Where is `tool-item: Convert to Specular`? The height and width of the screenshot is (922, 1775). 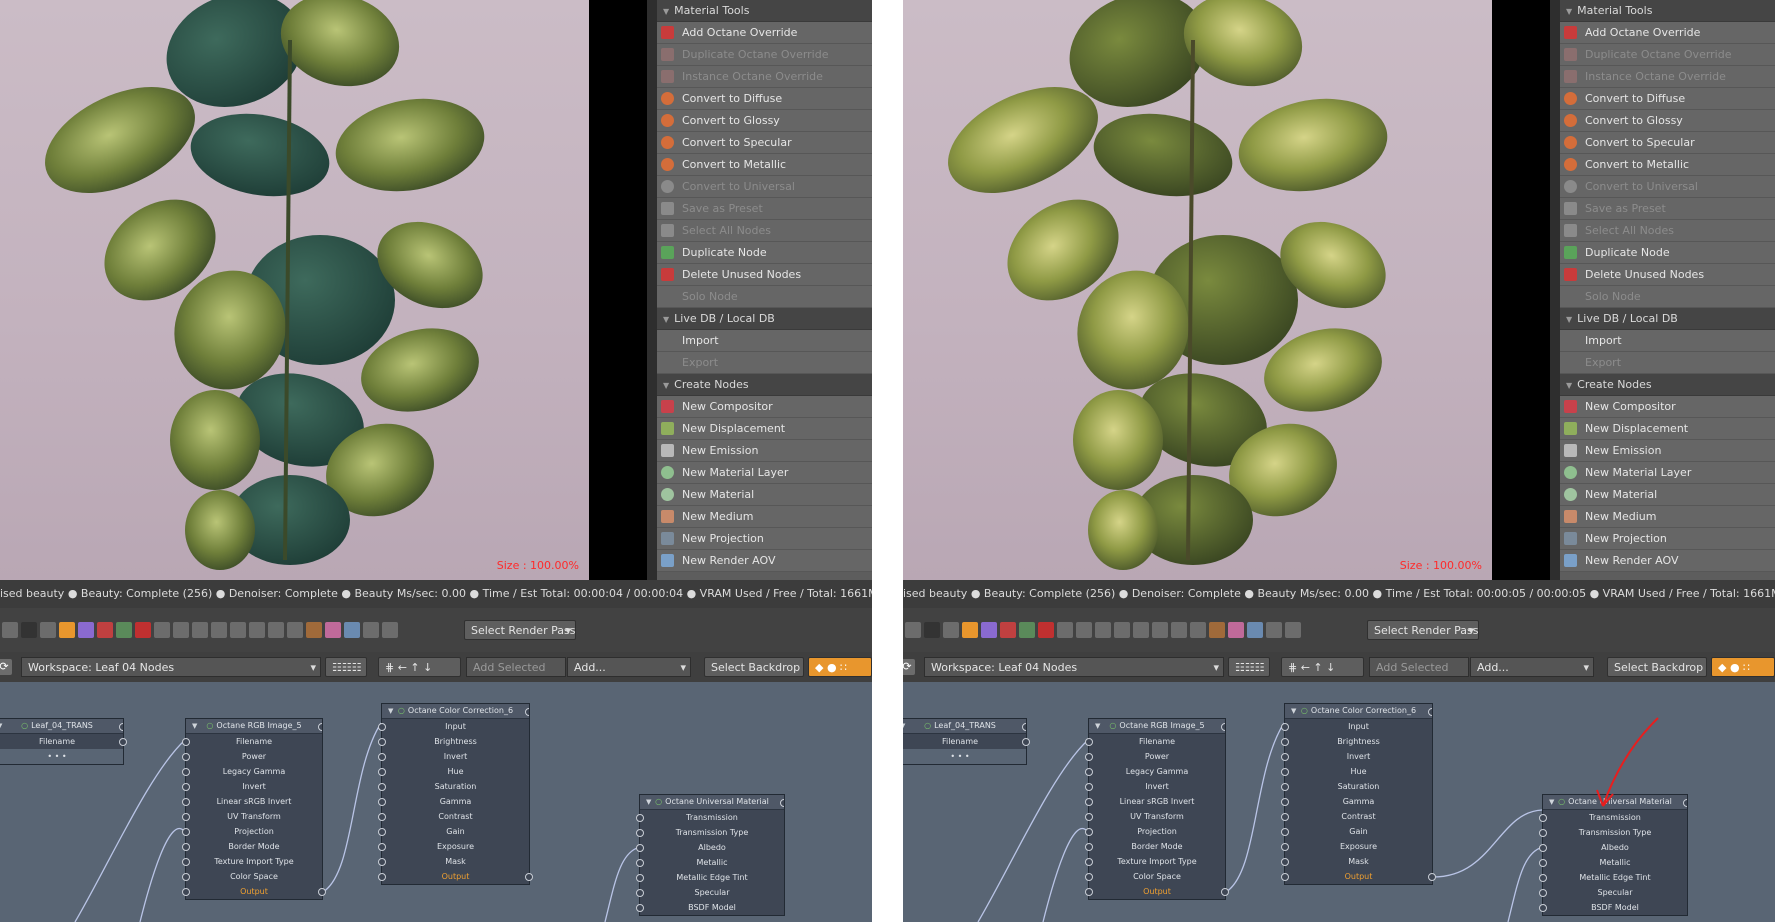
tool-item: Convert to Specular is located at coordinates (1667, 143).